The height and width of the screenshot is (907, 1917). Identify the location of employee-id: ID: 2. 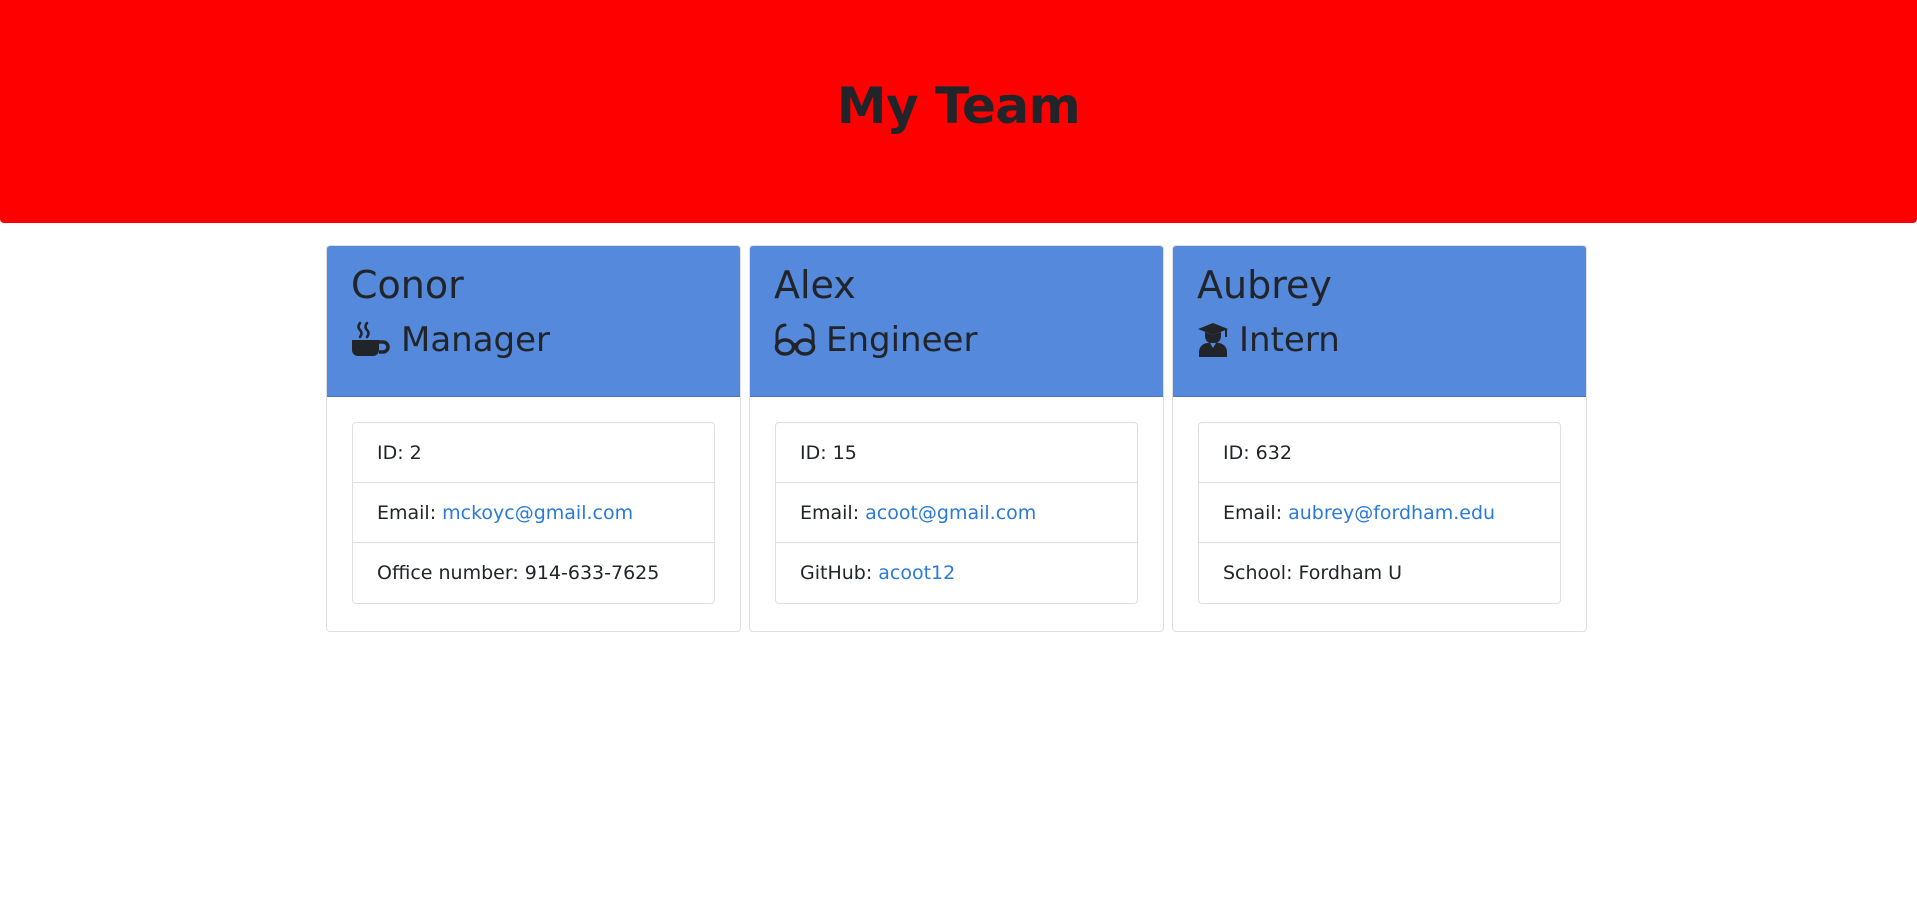
(533, 453).